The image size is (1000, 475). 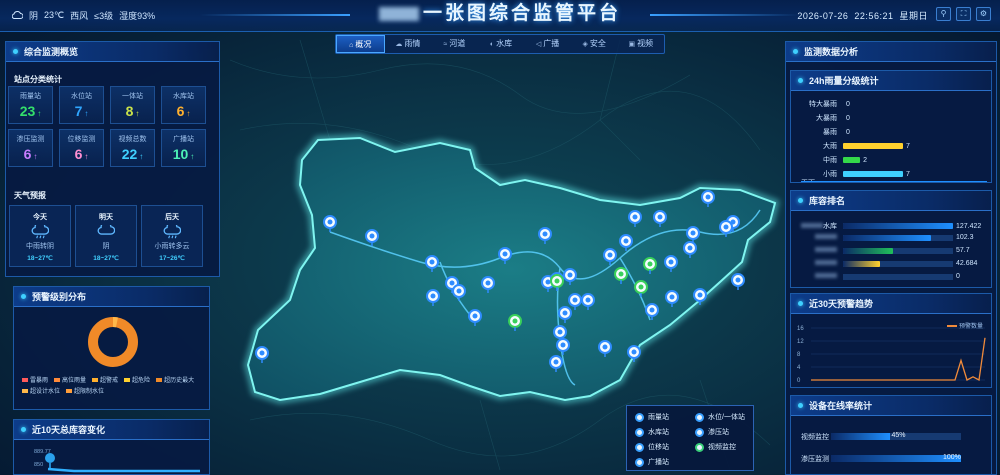 What do you see at coordinates (501, 44) in the screenshot?
I see `tab-3: ◐ 水库` at bounding box center [501, 44].